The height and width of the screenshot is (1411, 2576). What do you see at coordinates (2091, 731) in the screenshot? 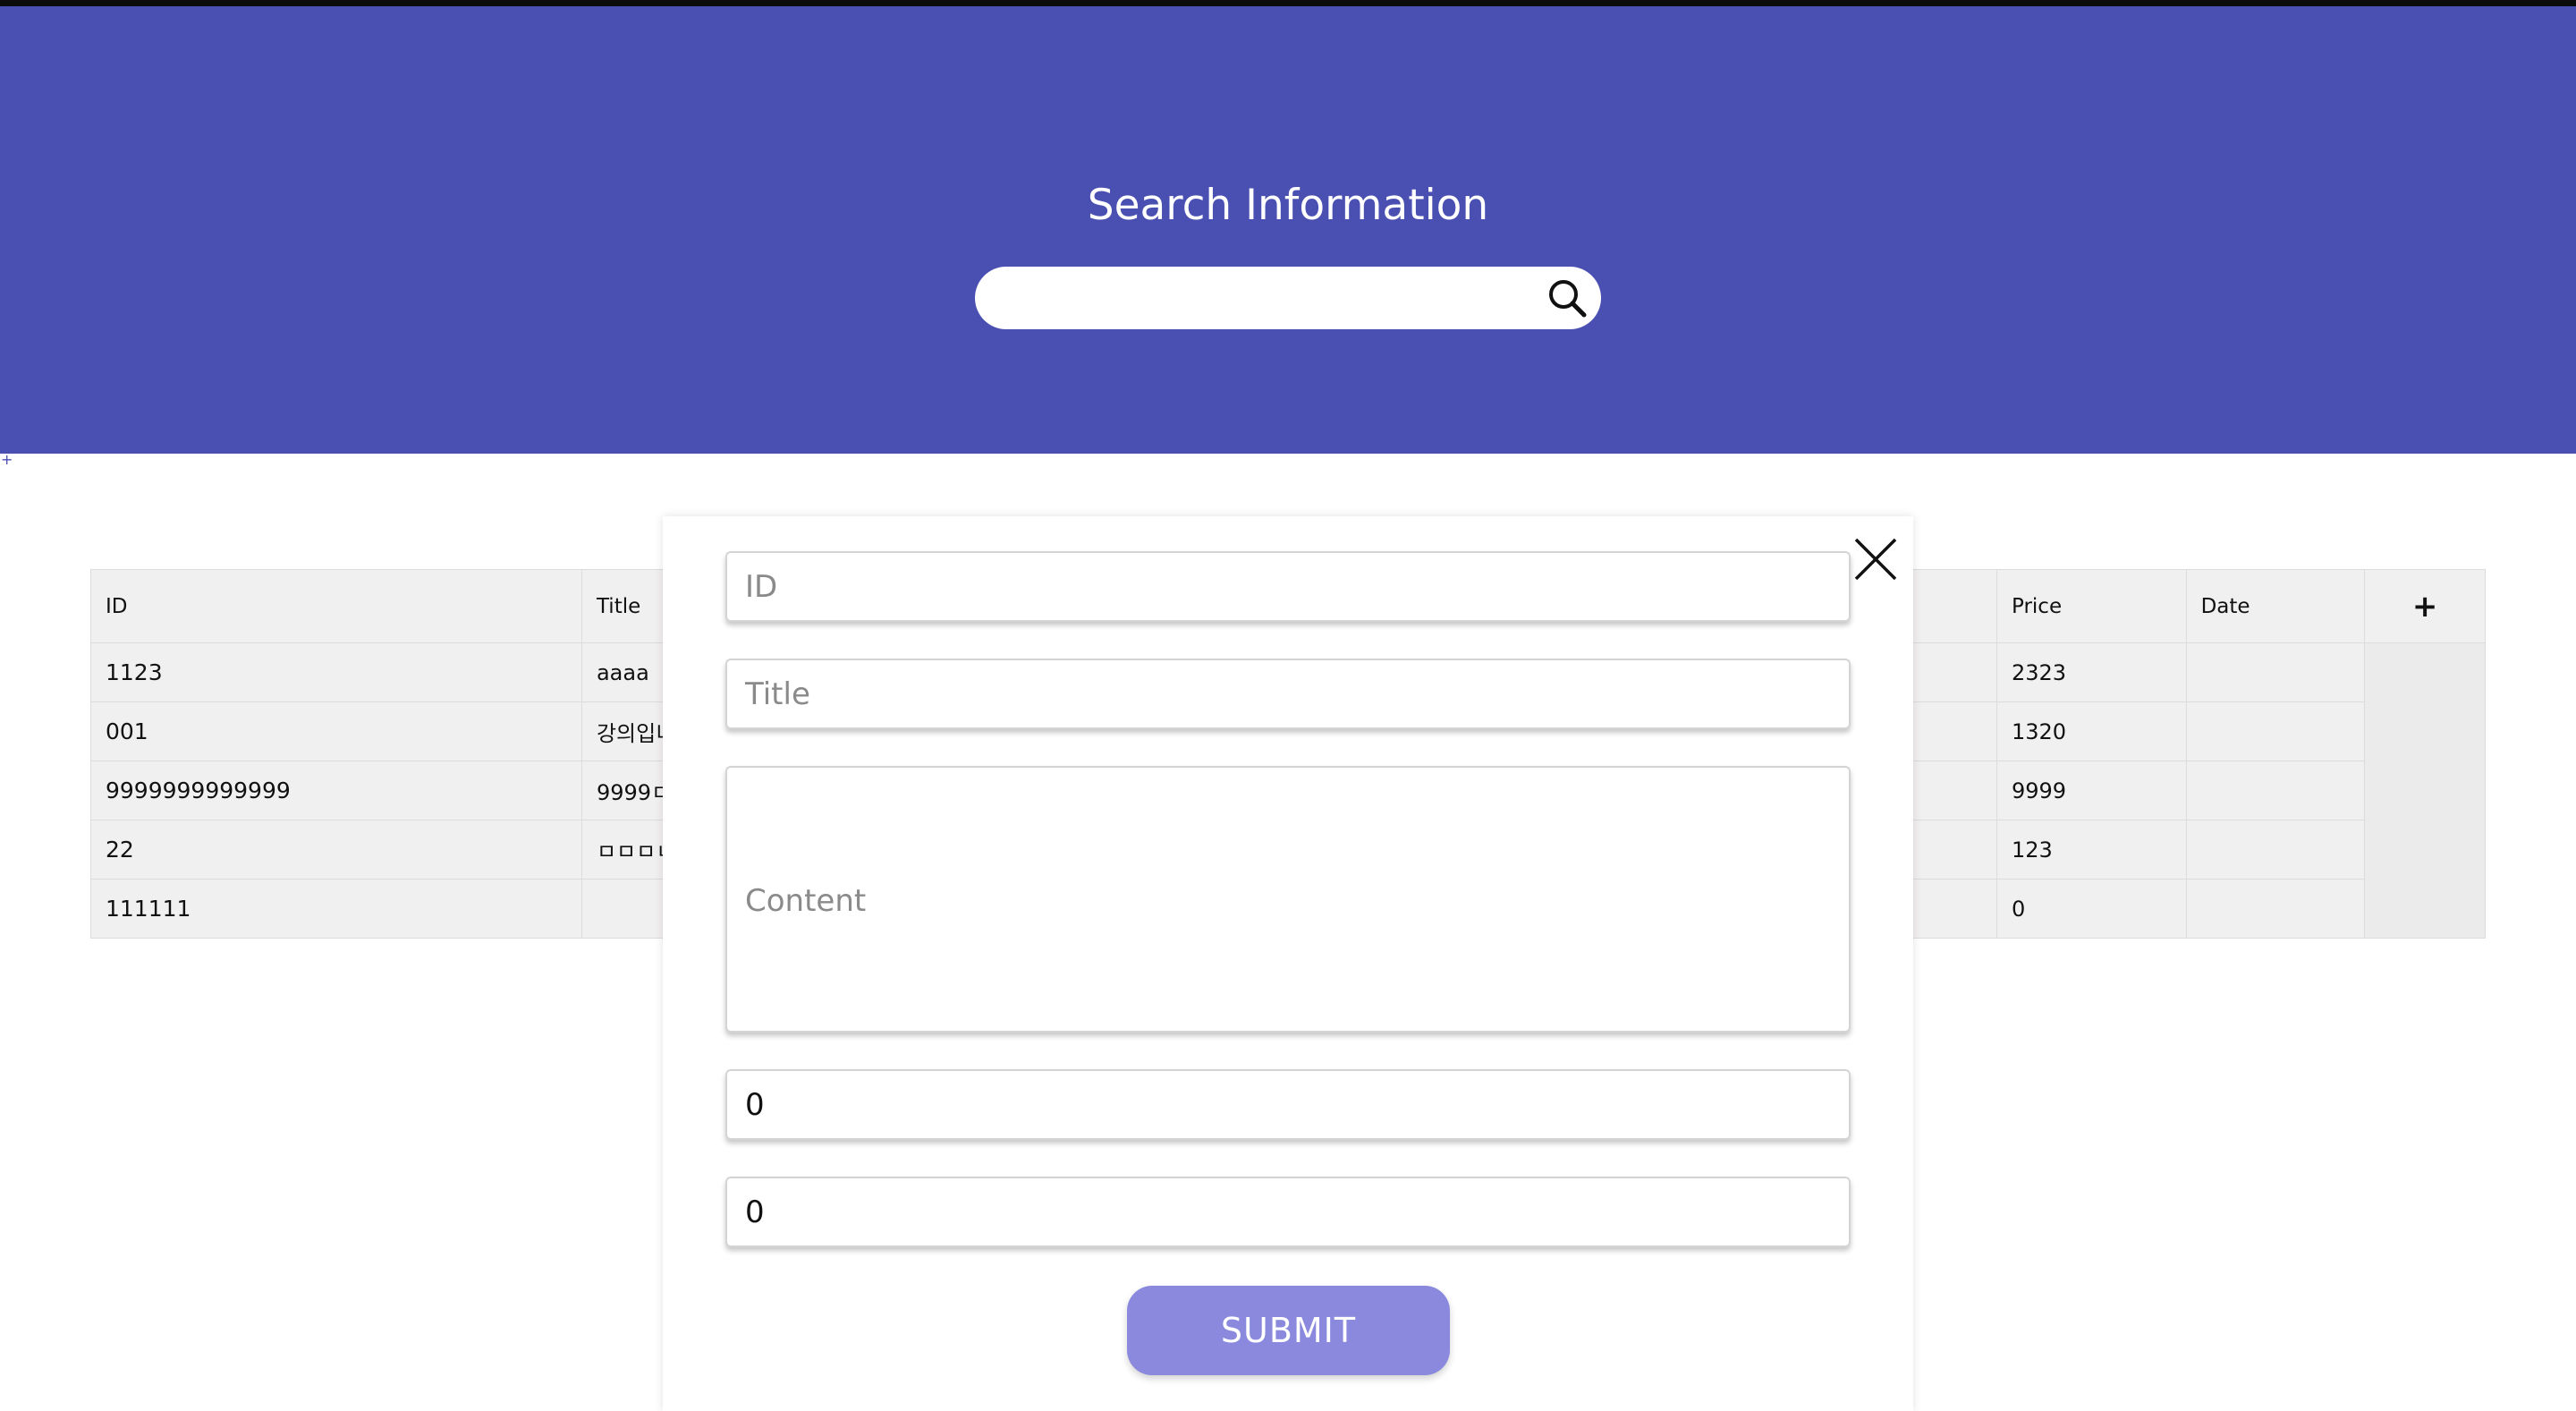
I see `cell-price: 1320` at bounding box center [2091, 731].